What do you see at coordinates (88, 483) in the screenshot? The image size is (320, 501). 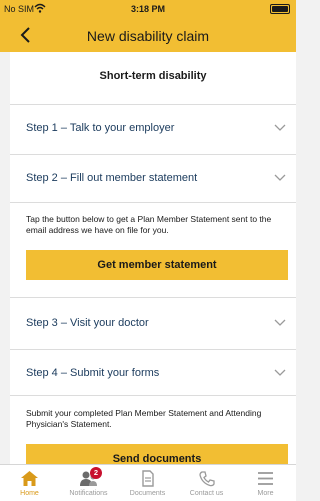 I see `tab-notifications: 2 Notifications` at bounding box center [88, 483].